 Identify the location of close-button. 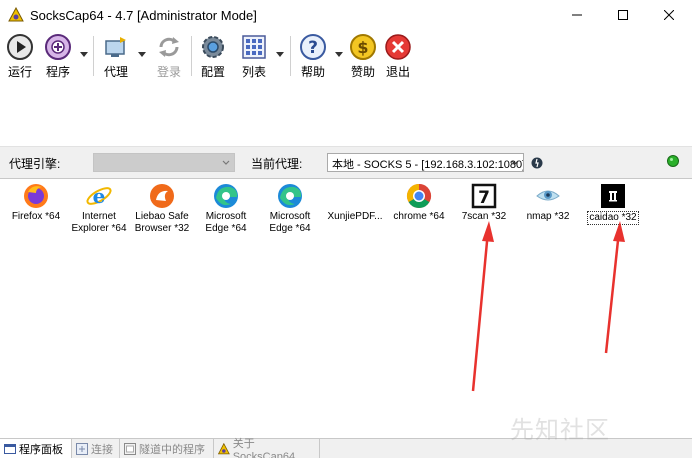
(669, 15).